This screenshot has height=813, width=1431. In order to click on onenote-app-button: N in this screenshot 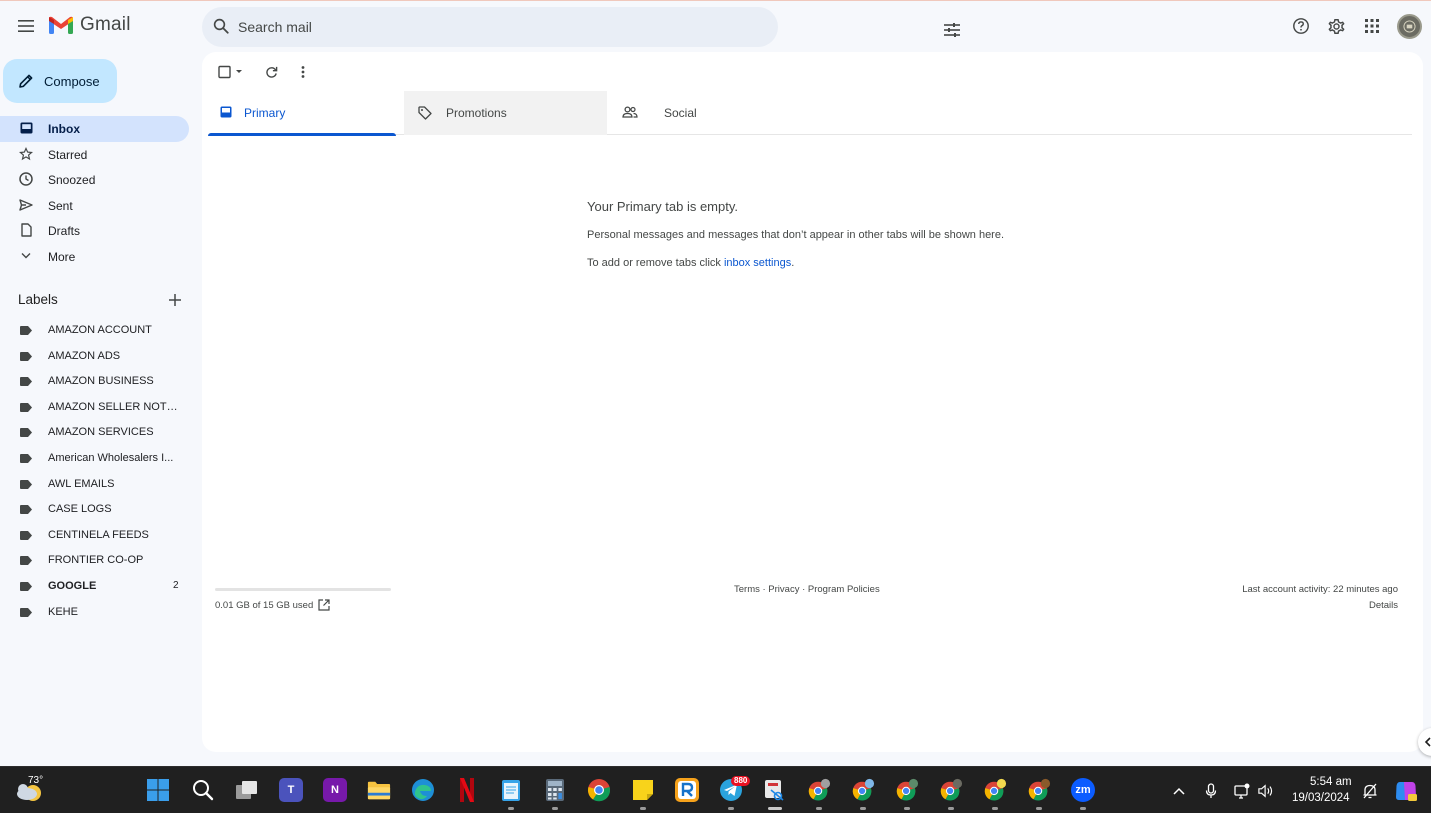, I will do `click(335, 790)`.